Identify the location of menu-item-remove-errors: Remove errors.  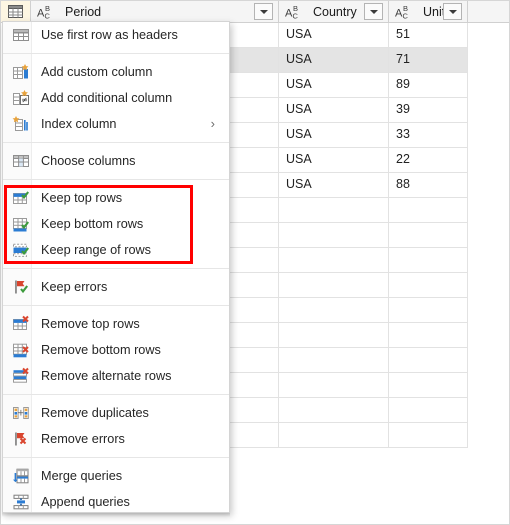
(116, 439).